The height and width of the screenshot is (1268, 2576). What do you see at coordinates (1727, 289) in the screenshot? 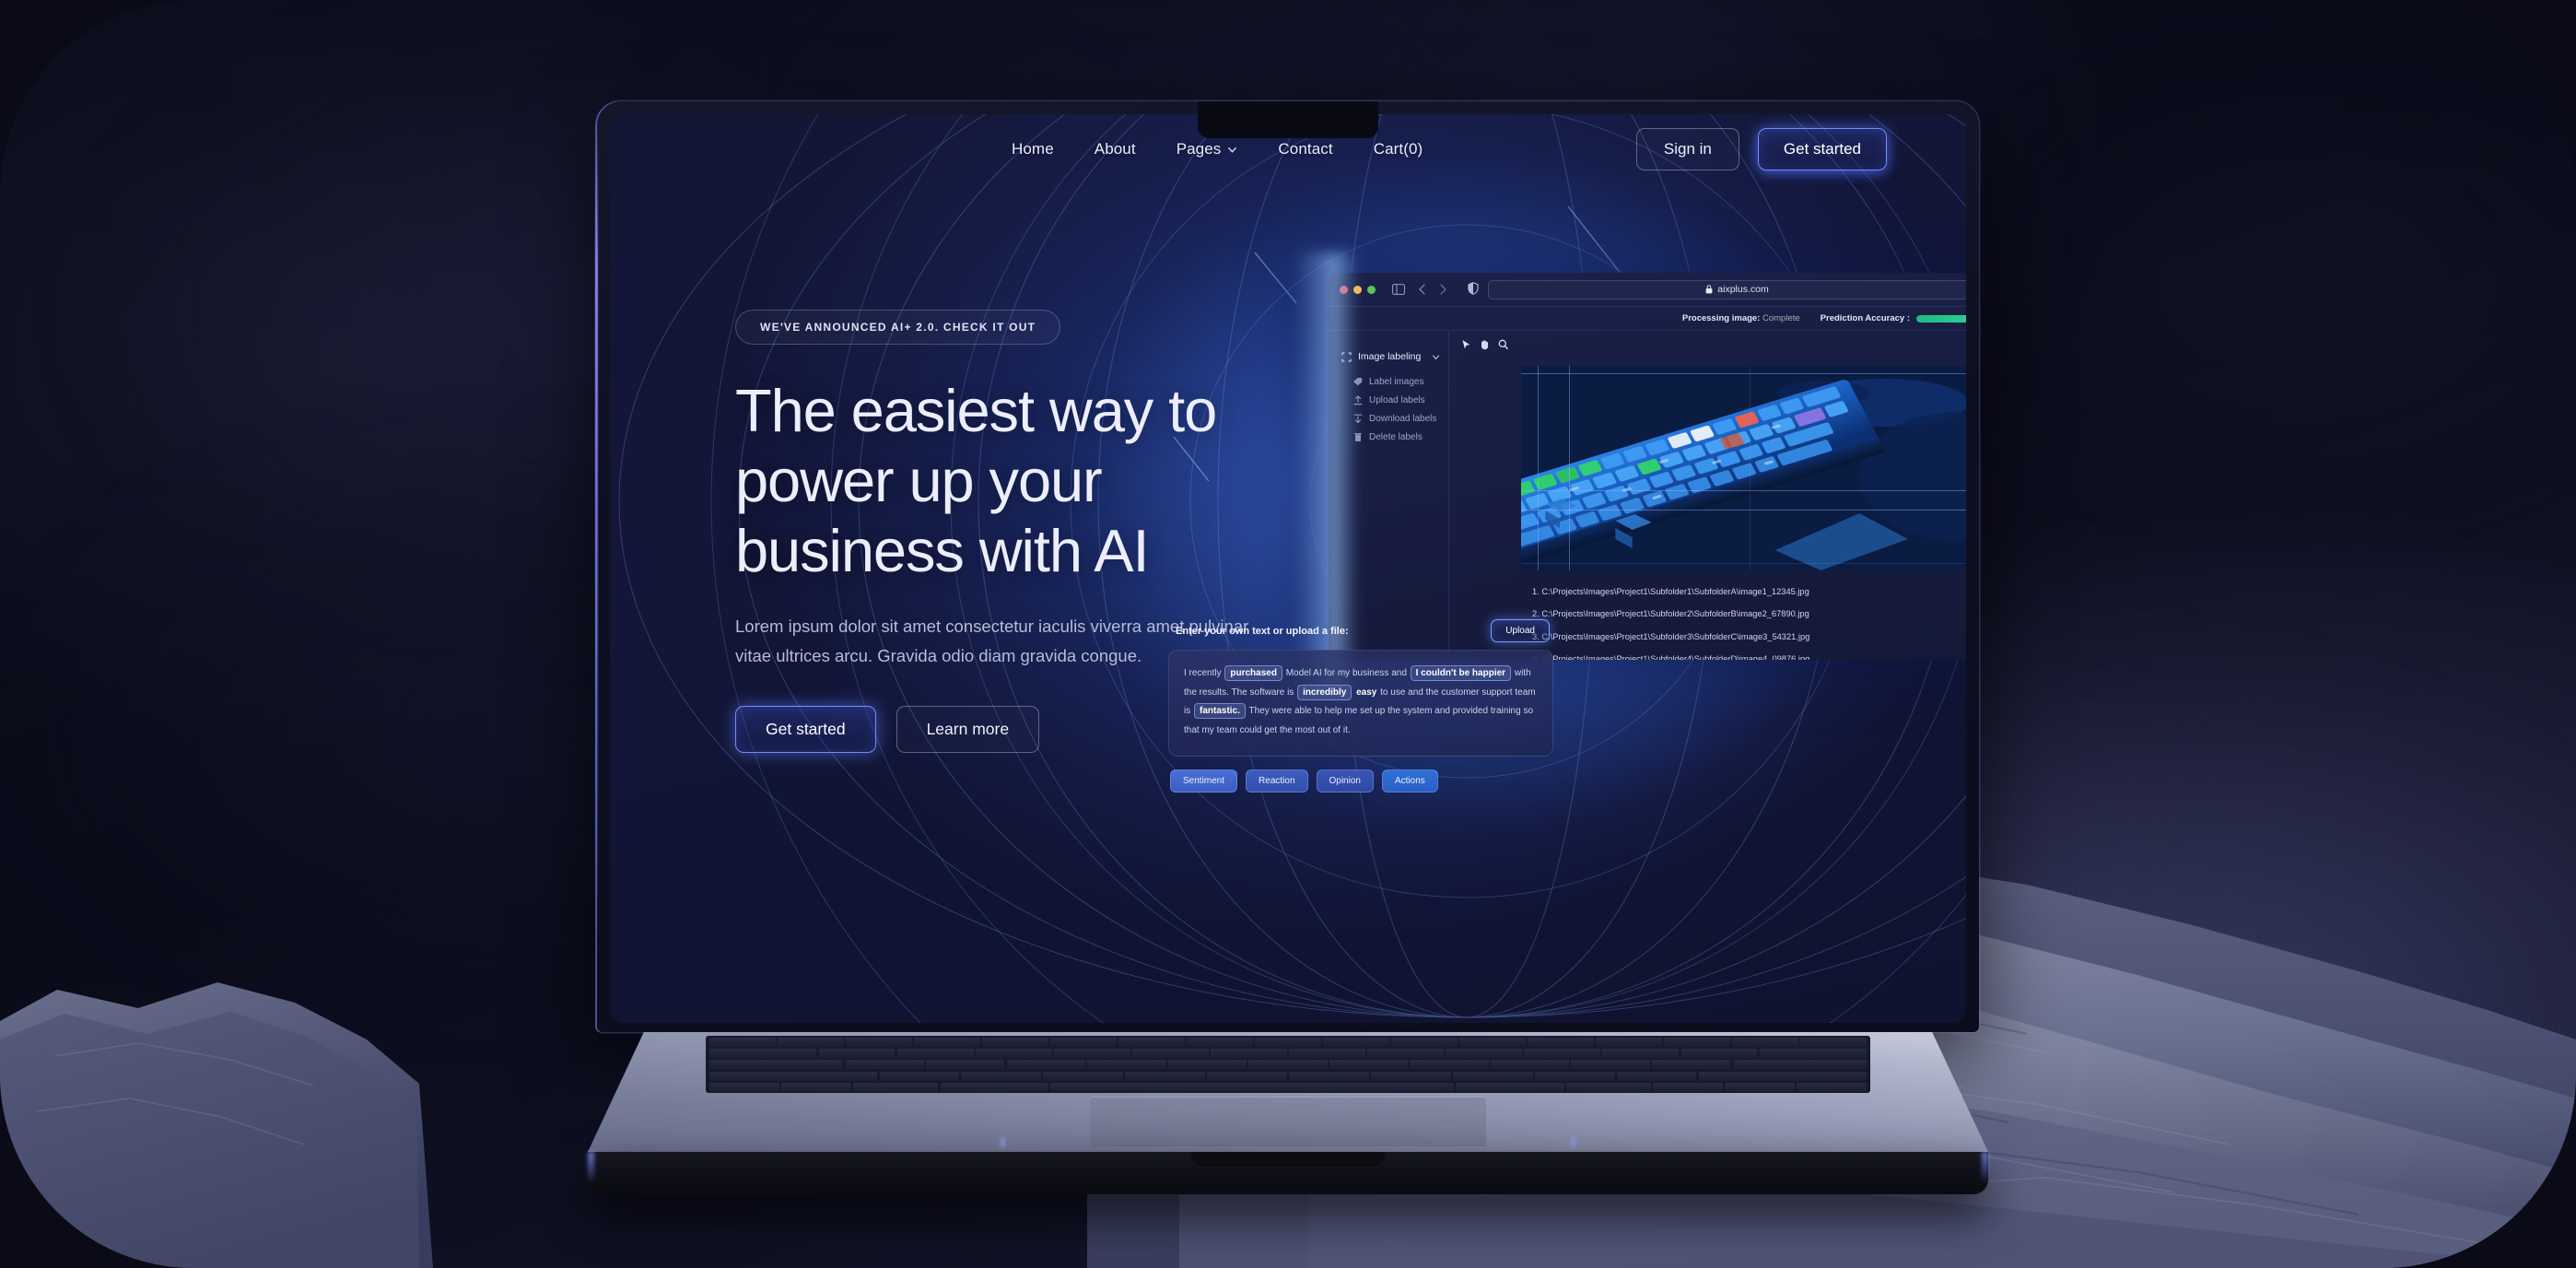
I see `url-bar: aixplus.com` at bounding box center [1727, 289].